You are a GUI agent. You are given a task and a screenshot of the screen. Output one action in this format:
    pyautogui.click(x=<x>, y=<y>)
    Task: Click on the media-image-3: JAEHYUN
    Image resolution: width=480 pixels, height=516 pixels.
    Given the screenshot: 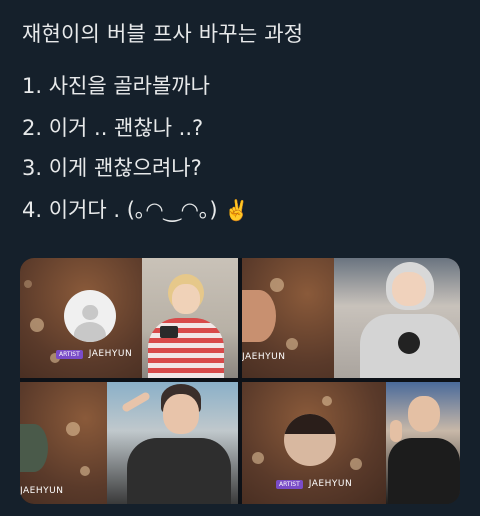 What is the action you would take?
    pyautogui.click(x=129, y=443)
    